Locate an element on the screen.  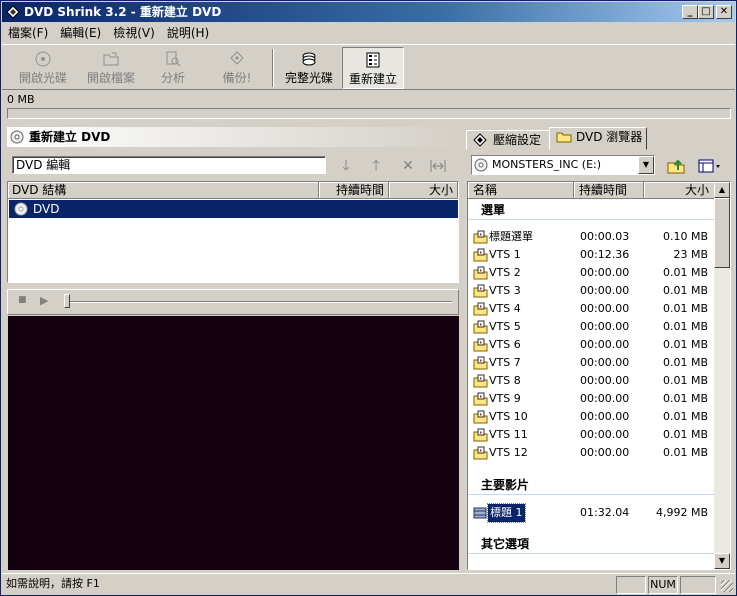
move-up-button: 🡑 is located at coordinates (376, 166).